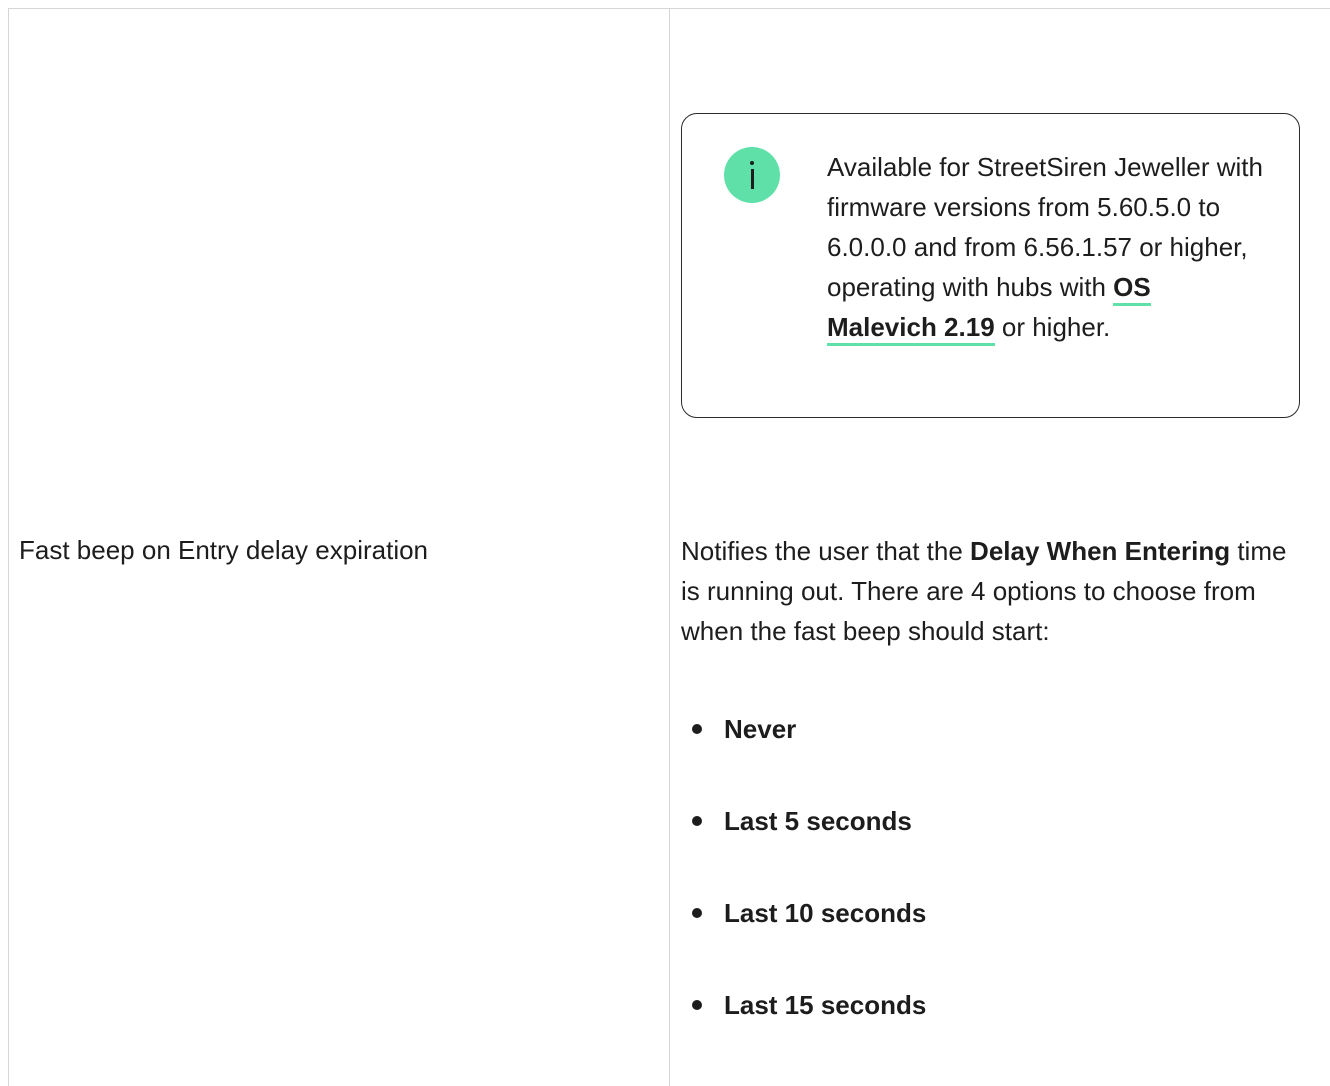 The width and height of the screenshot is (1330, 1086). I want to click on list-item: Last 5 seconds, so click(802, 821).